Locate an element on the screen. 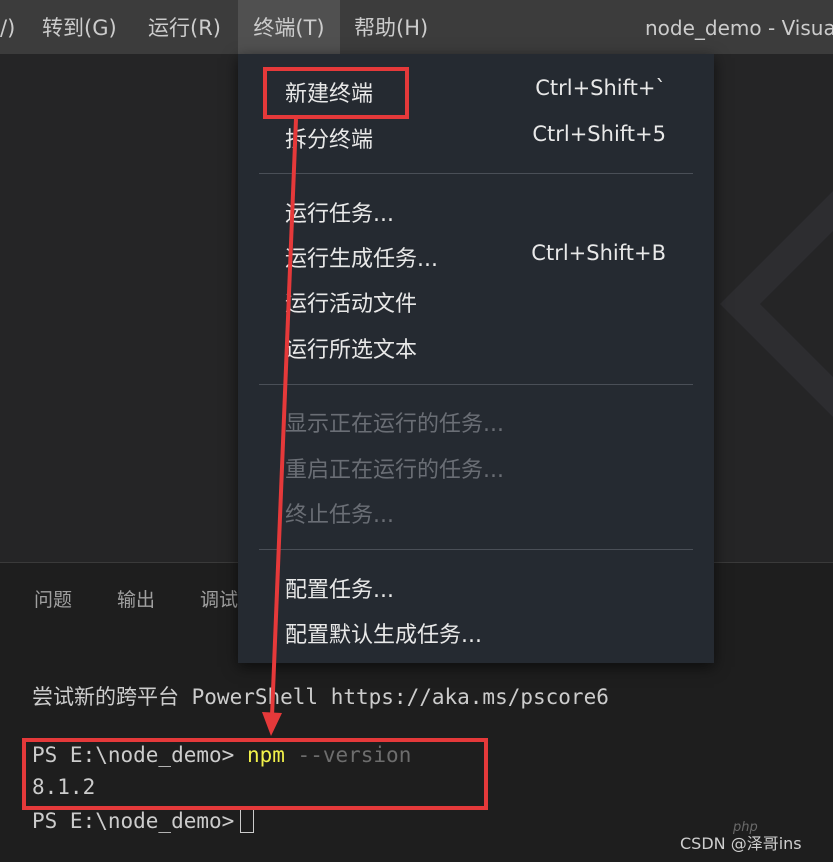 This screenshot has height=862, width=833. credit-text: CSDN @泽哥ins is located at coordinates (741, 843).